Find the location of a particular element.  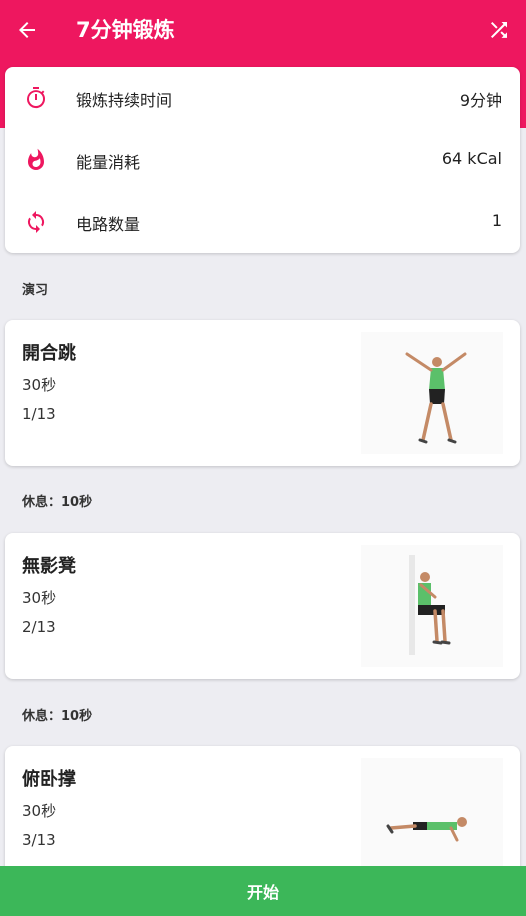

back-button is located at coordinates (27, 30).